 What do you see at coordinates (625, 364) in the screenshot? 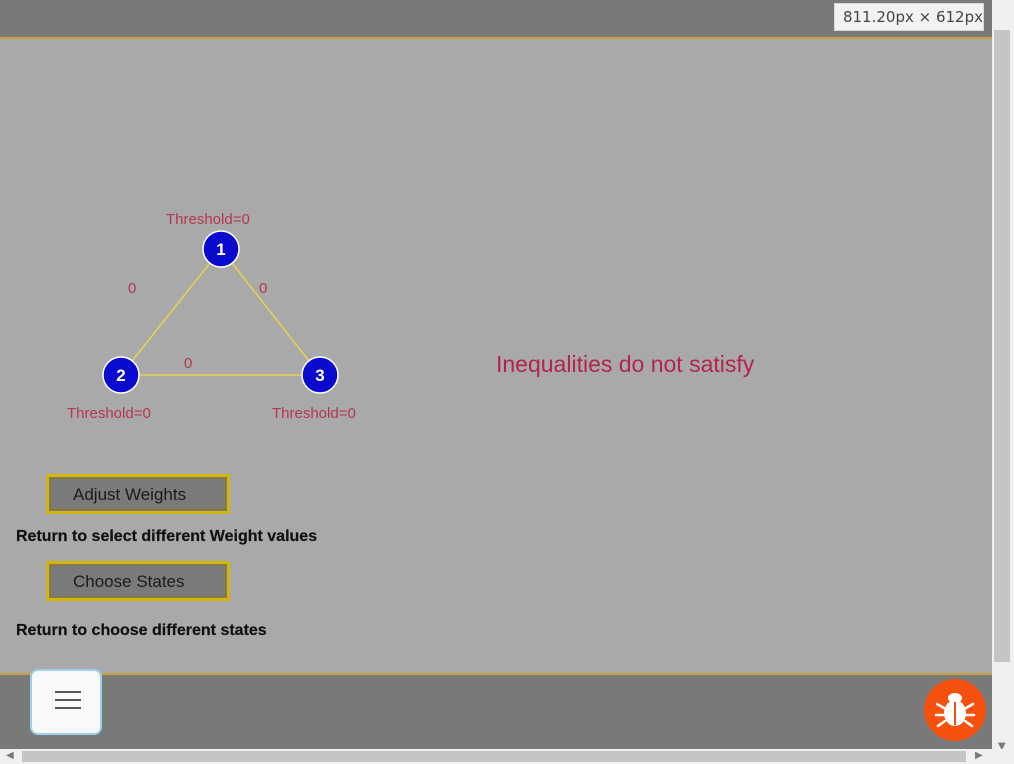
I see `result-message: Inequalities do not satisfy` at bounding box center [625, 364].